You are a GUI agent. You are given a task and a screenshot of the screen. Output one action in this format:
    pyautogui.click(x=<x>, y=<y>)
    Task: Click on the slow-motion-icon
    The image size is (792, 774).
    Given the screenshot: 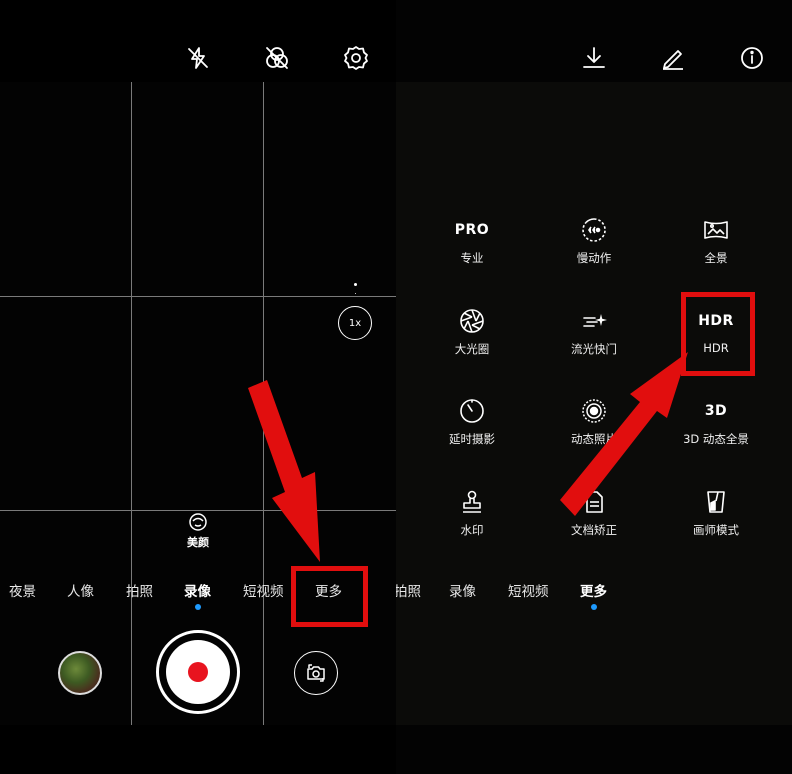 What is the action you would take?
    pyautogui.click(x=594, y=230)
    